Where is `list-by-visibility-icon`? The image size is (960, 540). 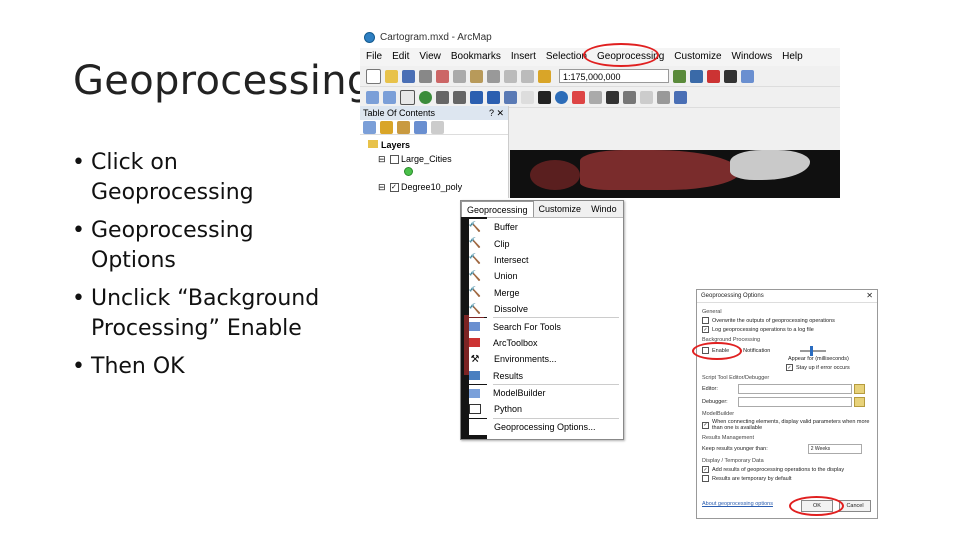 list-by-visibility-icon is located at coordinates (403, 127).